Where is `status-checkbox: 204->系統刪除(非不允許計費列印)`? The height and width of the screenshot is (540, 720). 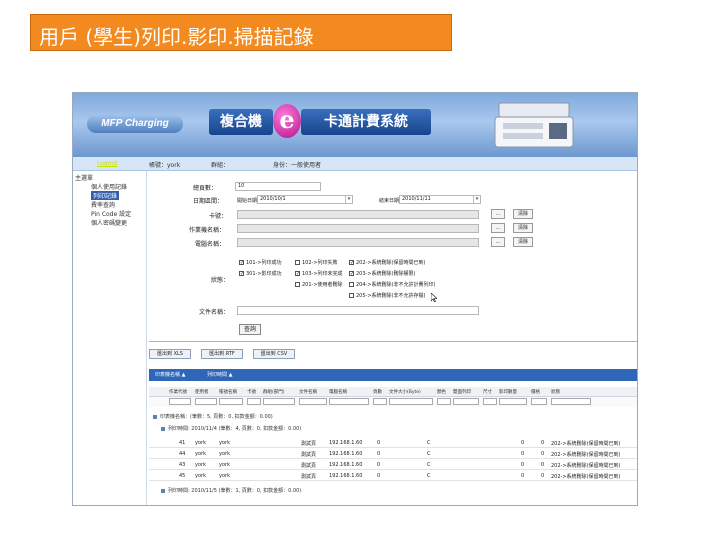 status-checkbox: 204->系統刪除(非不允許計費列印) is located at coordinates (392, 284).